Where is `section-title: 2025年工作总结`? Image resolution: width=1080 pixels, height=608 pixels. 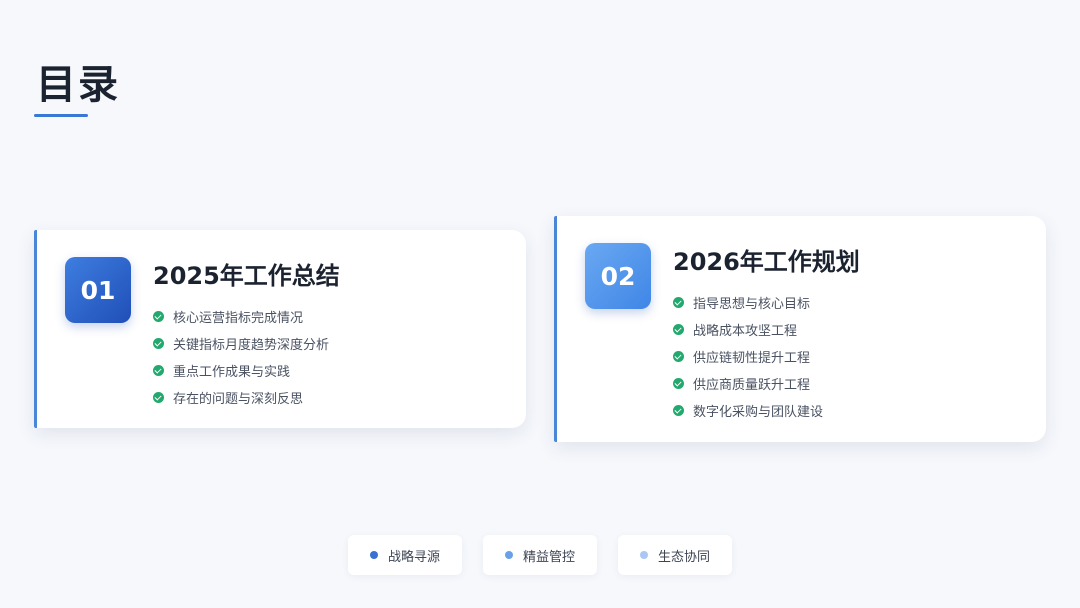 section-title: 2025年工作总结 is located at coordinates (246, 276).